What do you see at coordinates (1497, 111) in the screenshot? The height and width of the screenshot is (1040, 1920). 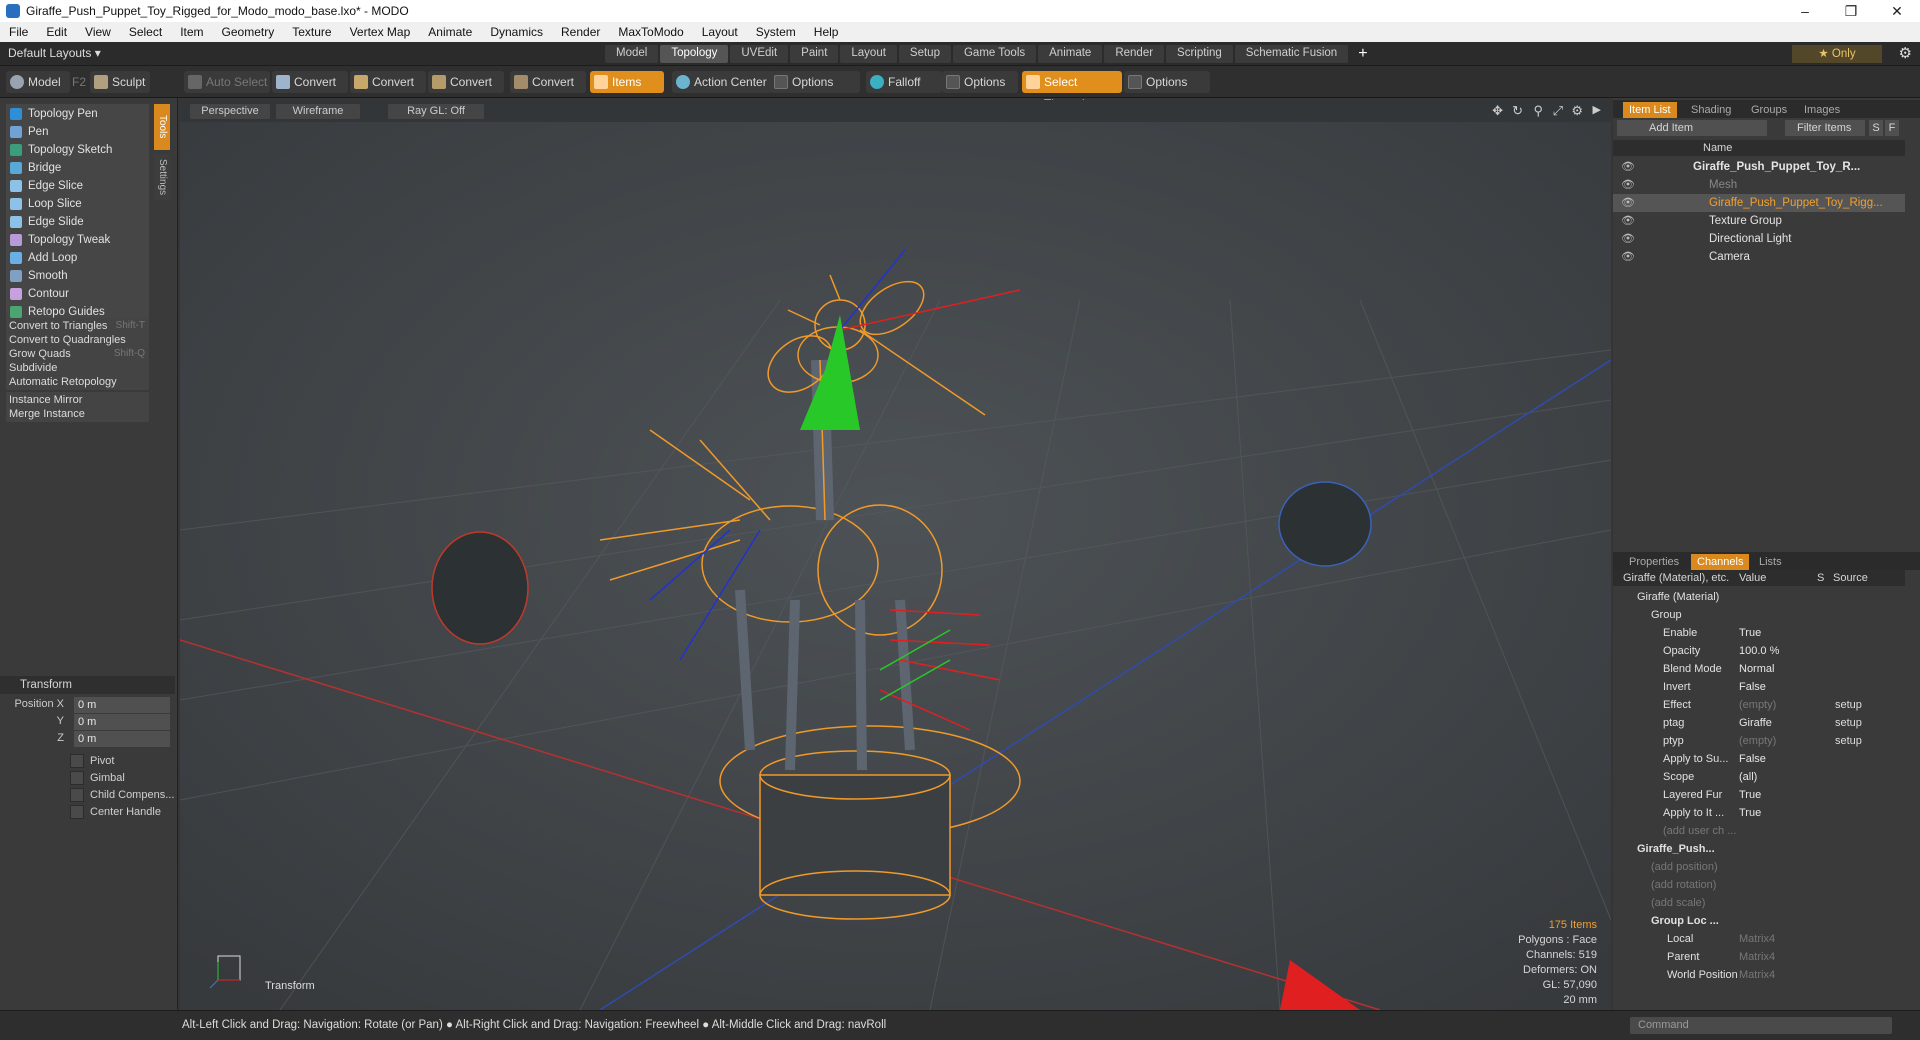 I see `move-view-icon: ✥` at bounding box center [1497, 111].